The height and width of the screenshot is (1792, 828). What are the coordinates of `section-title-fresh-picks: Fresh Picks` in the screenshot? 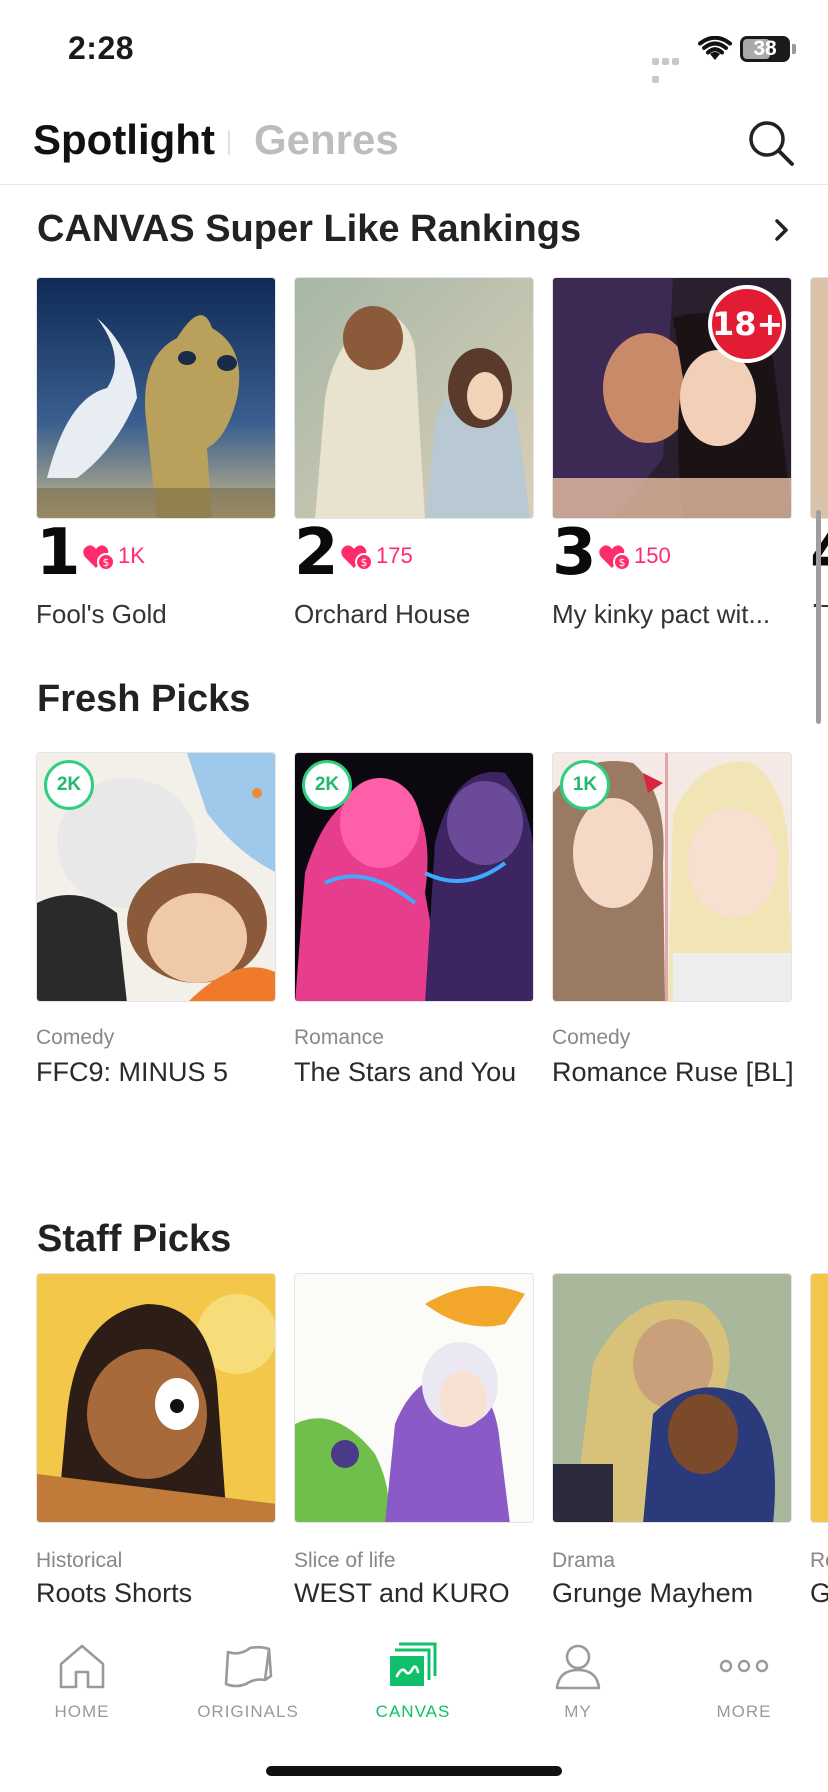 It's located at (144, 699).